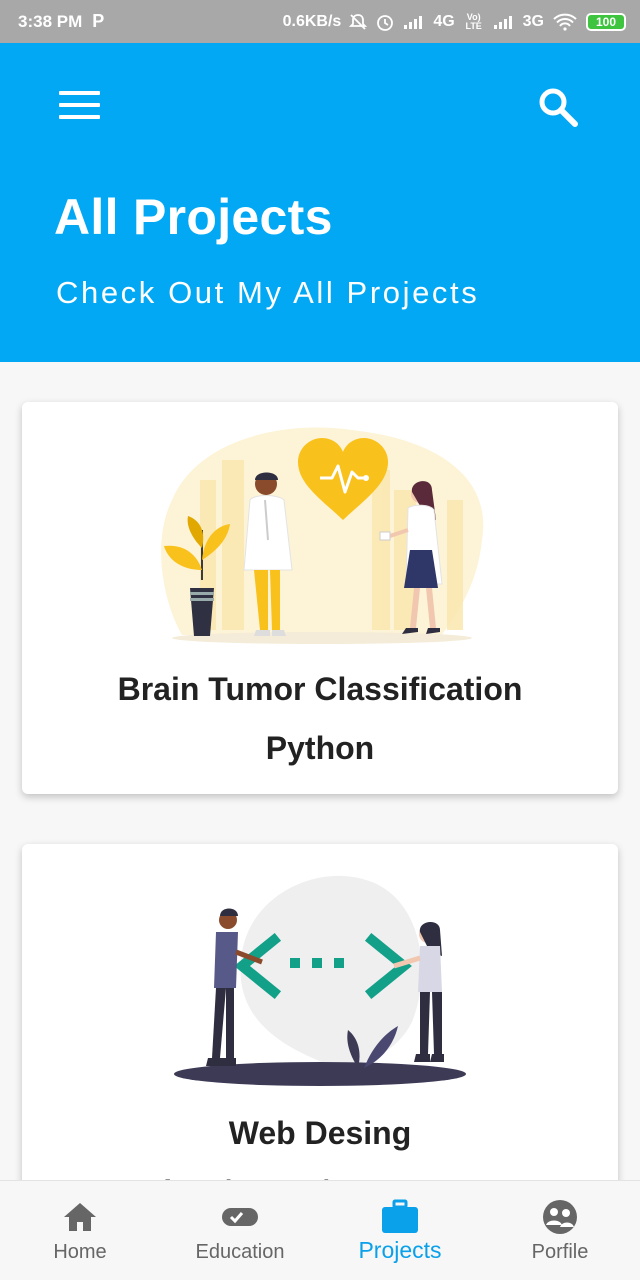  I want to click on parking-p-icon: P, so click(98, 21).